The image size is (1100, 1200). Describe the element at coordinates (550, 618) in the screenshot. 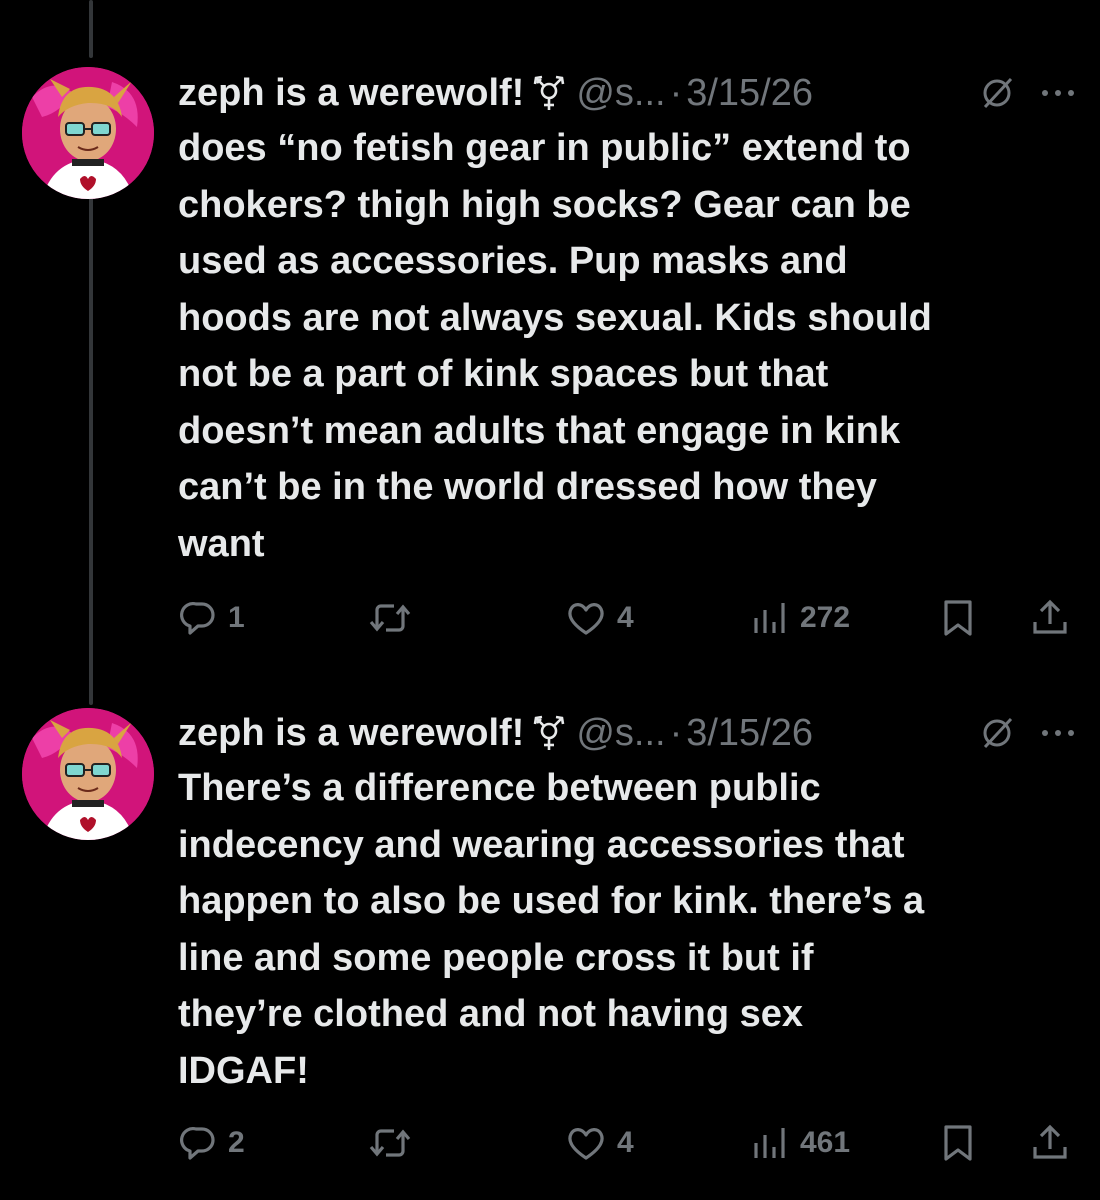

I see `action-bar: 1 4 272` at that location.